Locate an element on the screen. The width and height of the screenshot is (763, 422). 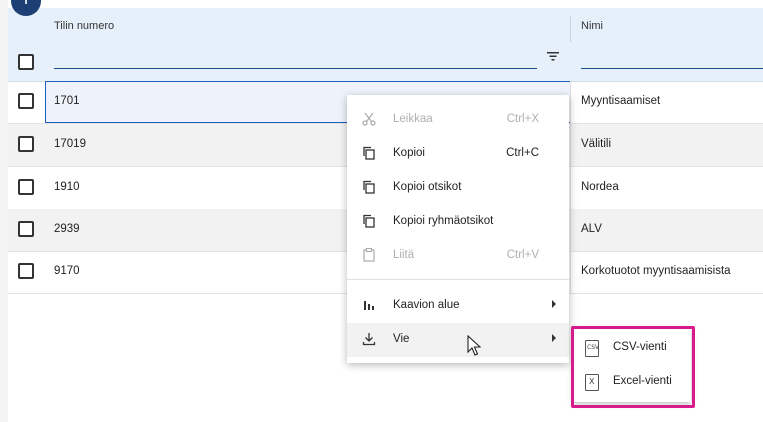
cell-name: Myyntisaamiset is located at coordinates (620, 101).